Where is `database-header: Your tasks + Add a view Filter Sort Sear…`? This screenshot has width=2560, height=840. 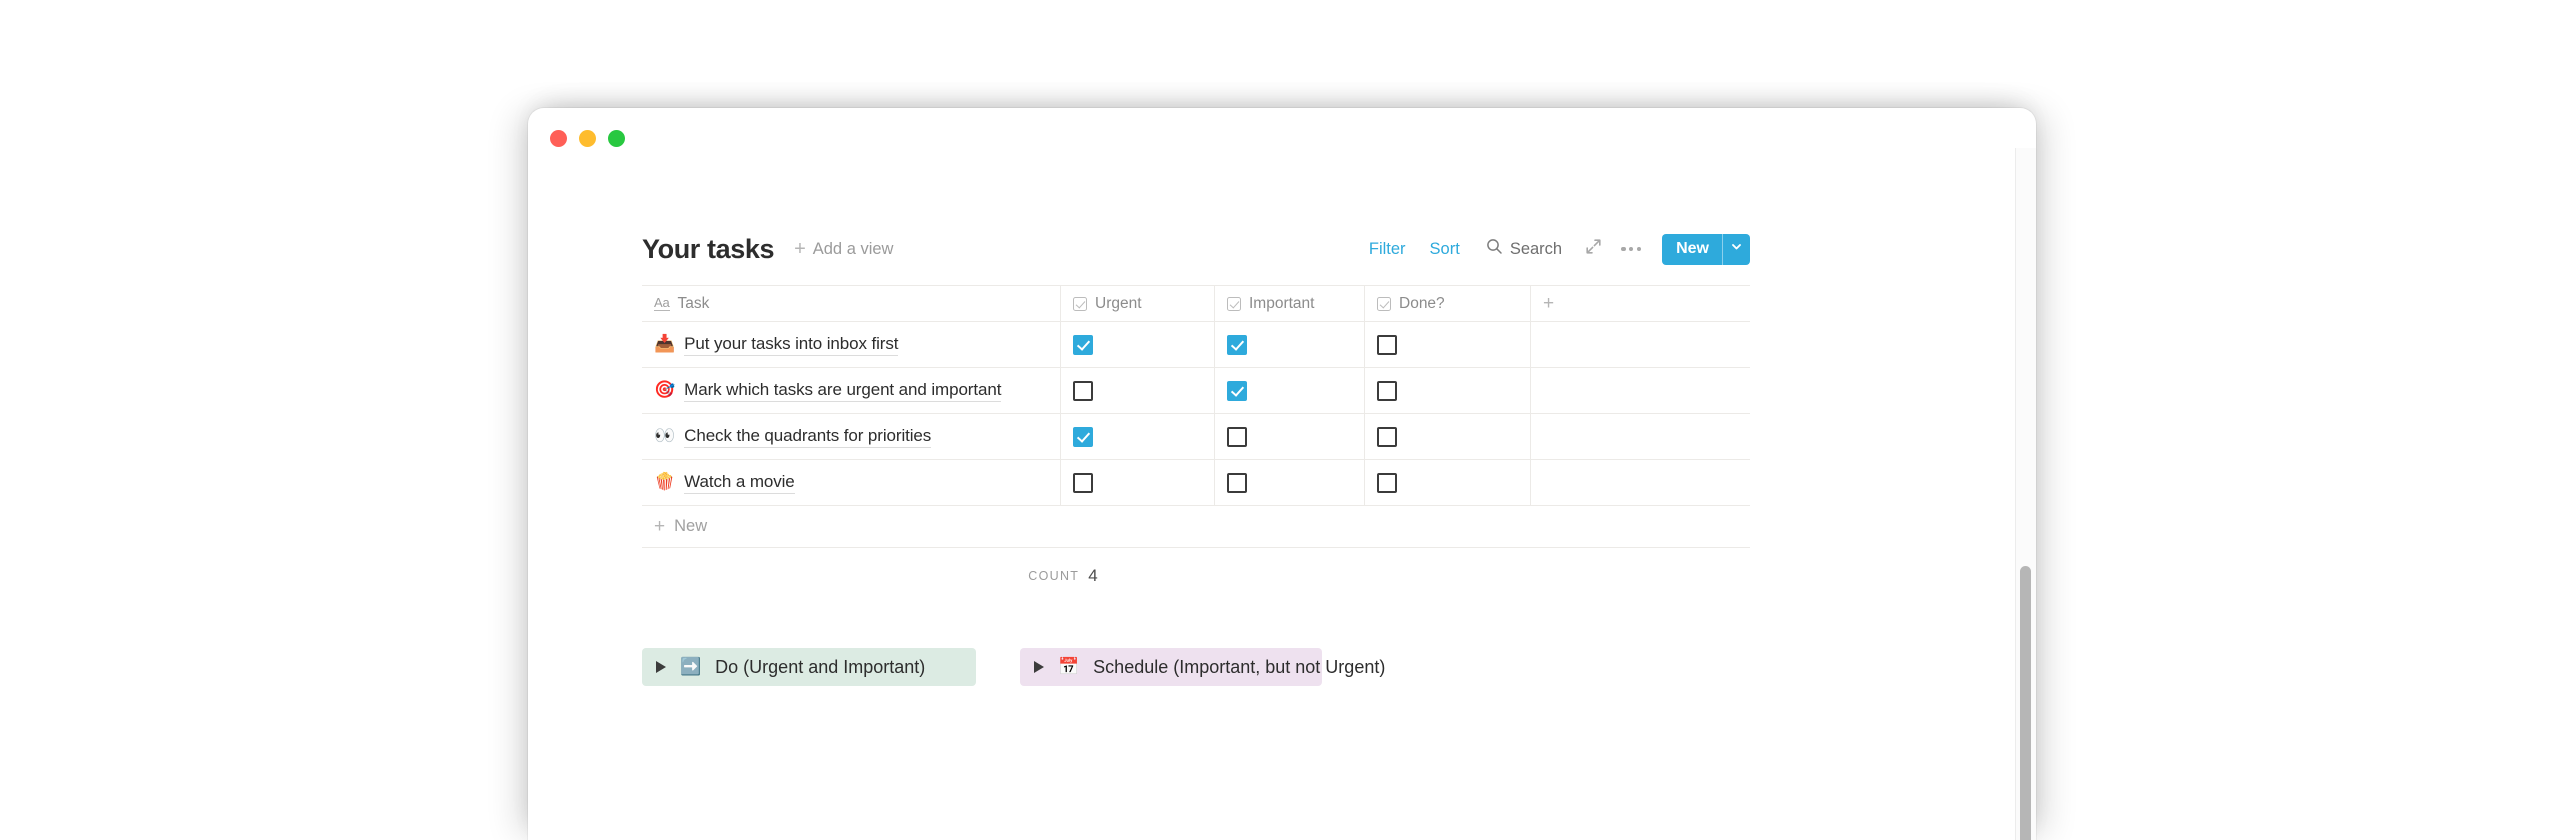
database-header: Your tasks + Add a view Filter Sort Sear… is located at coordinates (1196, 249).